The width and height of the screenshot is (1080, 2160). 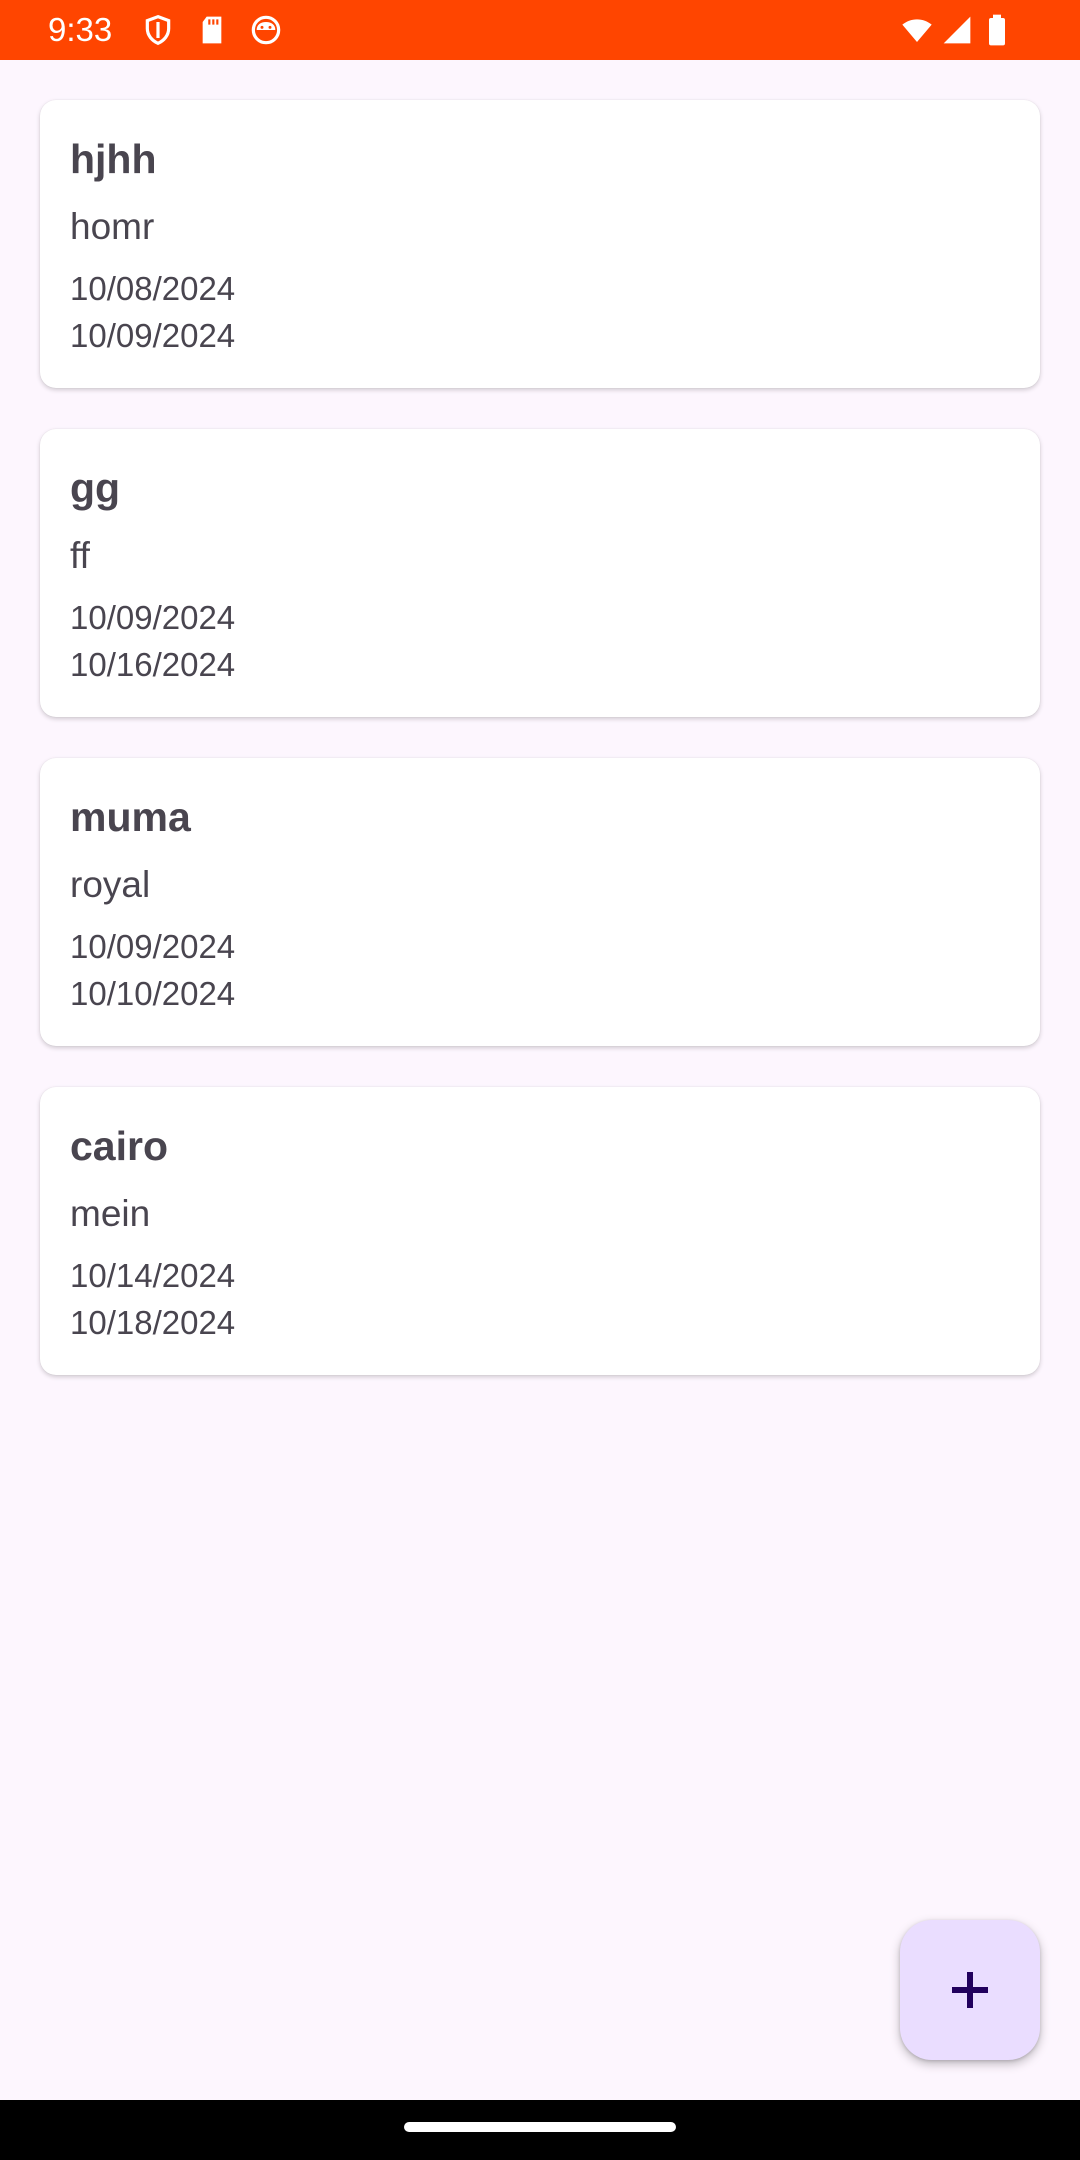 What do you see at coordinates (997, 30) in the screenshot?
I see `battery-icon` at bounding box center [997, 30].